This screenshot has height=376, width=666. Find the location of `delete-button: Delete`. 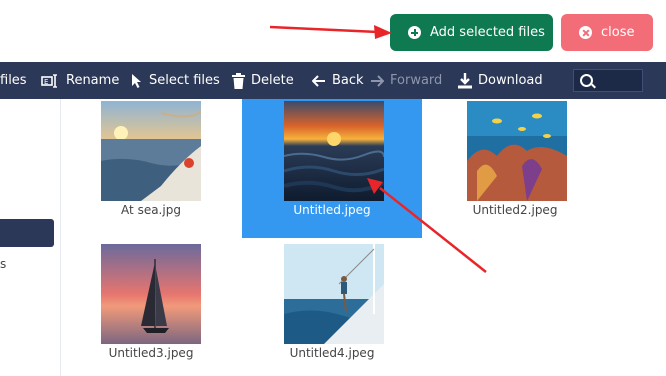

delete-button: Delete is located at coordinates (263, 80).